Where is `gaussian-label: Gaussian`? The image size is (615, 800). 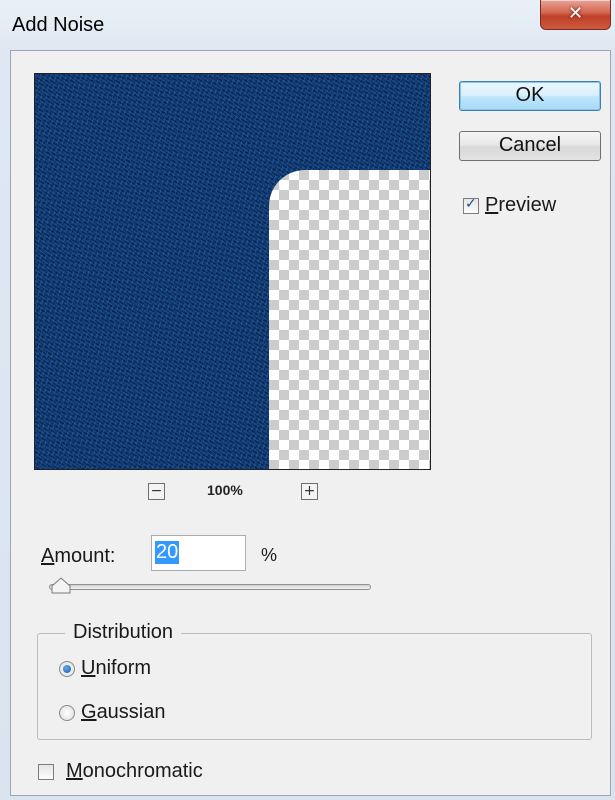 gaussian-label: Gaussian is located at coordinates (123, 712).